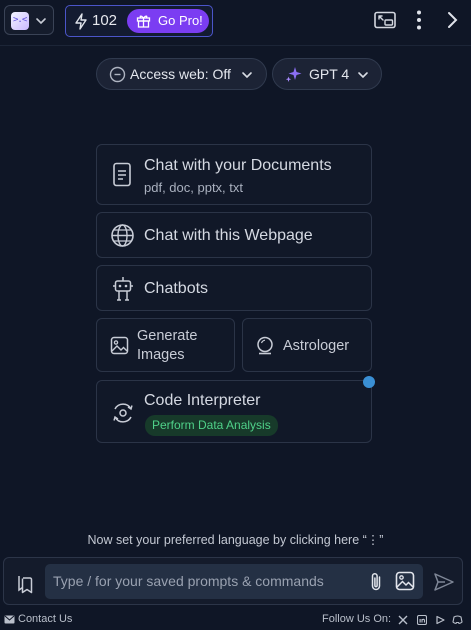 This screenshot has width=471, height=630. Describe the element at coordinates (419, 20) in the screenshot. I see `more-options-icon` at that location.